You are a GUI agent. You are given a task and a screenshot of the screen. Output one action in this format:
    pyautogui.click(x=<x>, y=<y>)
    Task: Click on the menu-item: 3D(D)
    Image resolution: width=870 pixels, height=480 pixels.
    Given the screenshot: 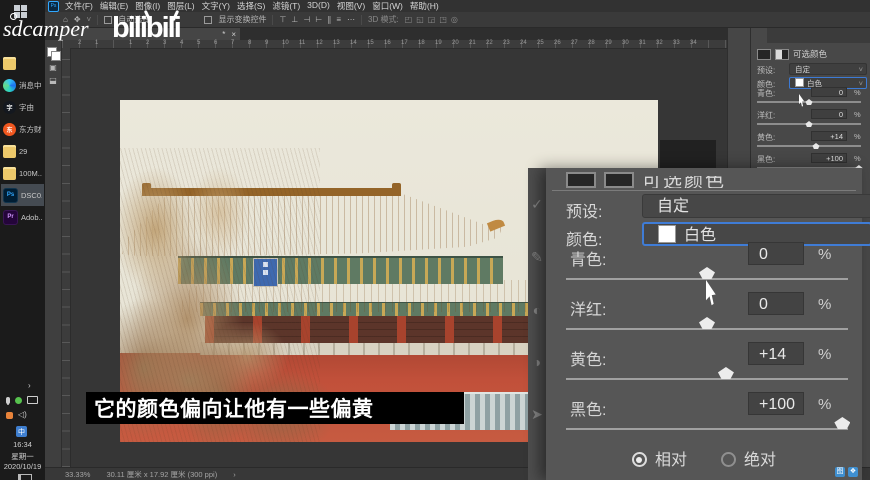 What is the action you would take?
    pyautogui.click(x=318, y=6)
    